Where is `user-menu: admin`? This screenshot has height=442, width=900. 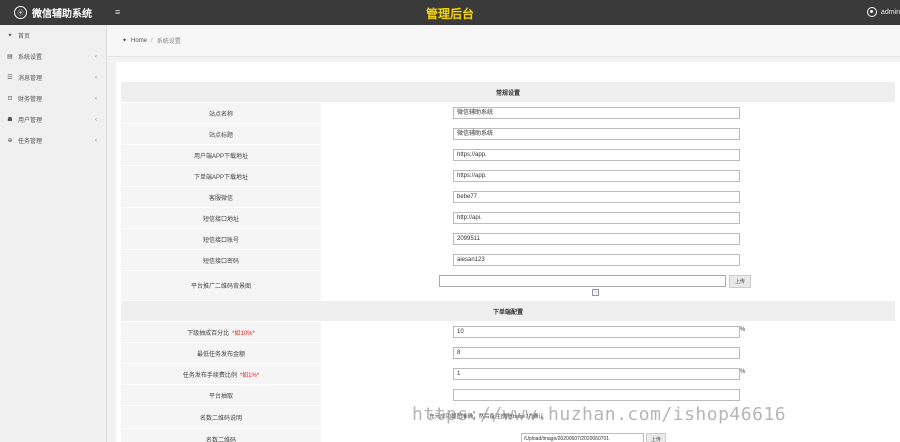
user-menu: admin is located at coordinates (883, 12).